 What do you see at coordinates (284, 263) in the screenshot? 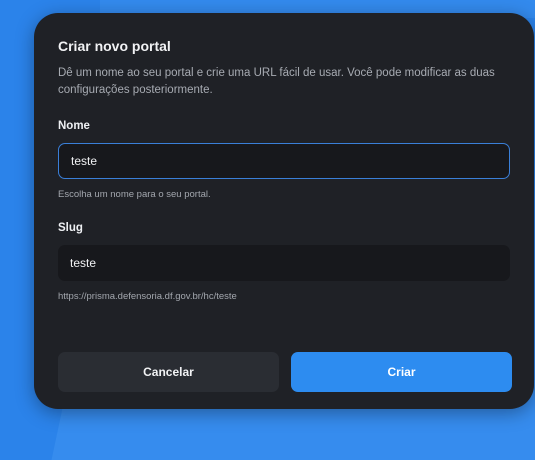
I see `slug-input: teste` at bounding box center [284, 263].